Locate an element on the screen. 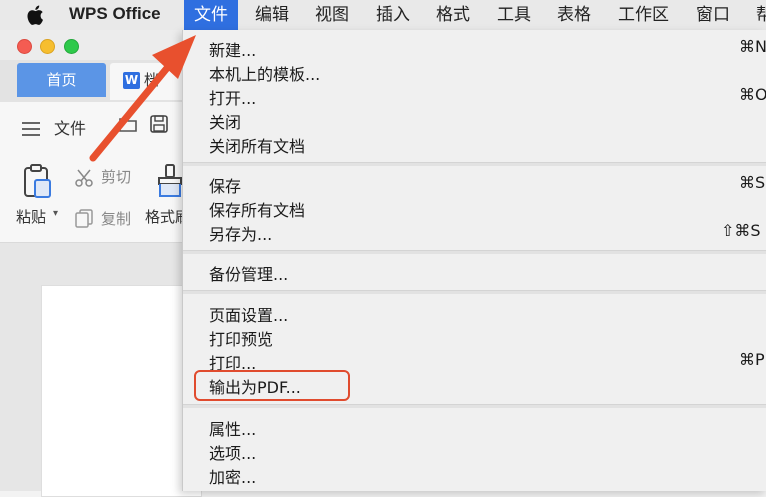  paste-dropdown-icon: ▾ is located at coordinates (55, 213).